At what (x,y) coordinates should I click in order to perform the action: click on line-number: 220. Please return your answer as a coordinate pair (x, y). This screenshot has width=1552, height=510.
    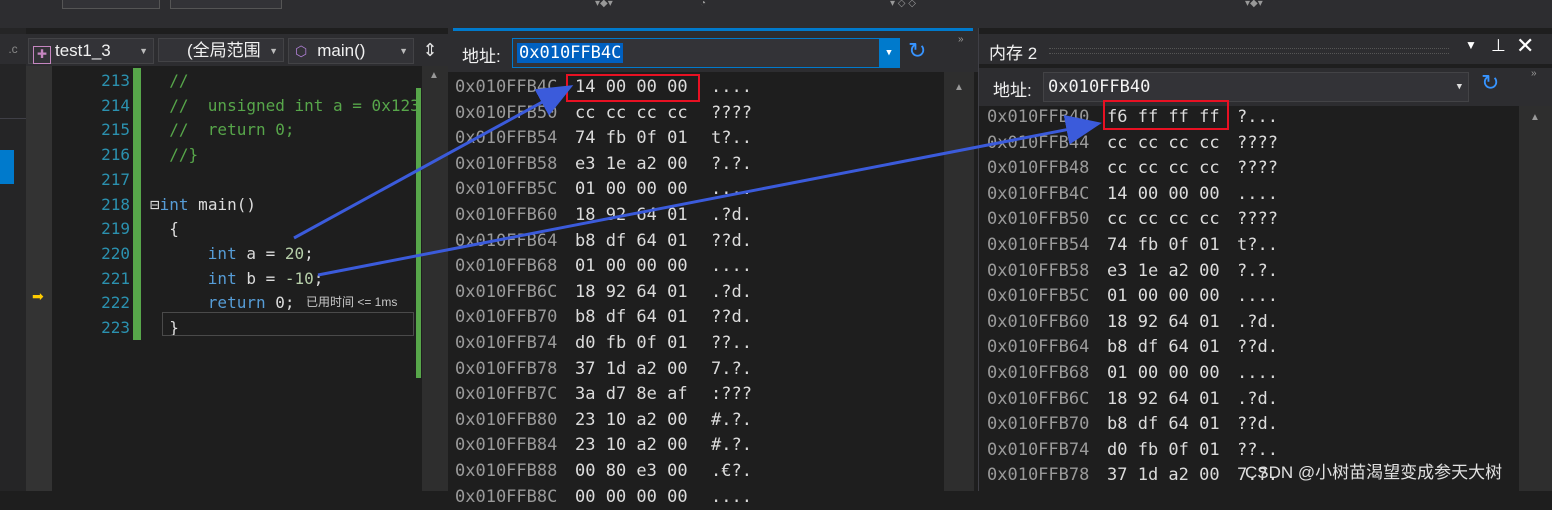
    Looking at the image, I should click on (115, 253).